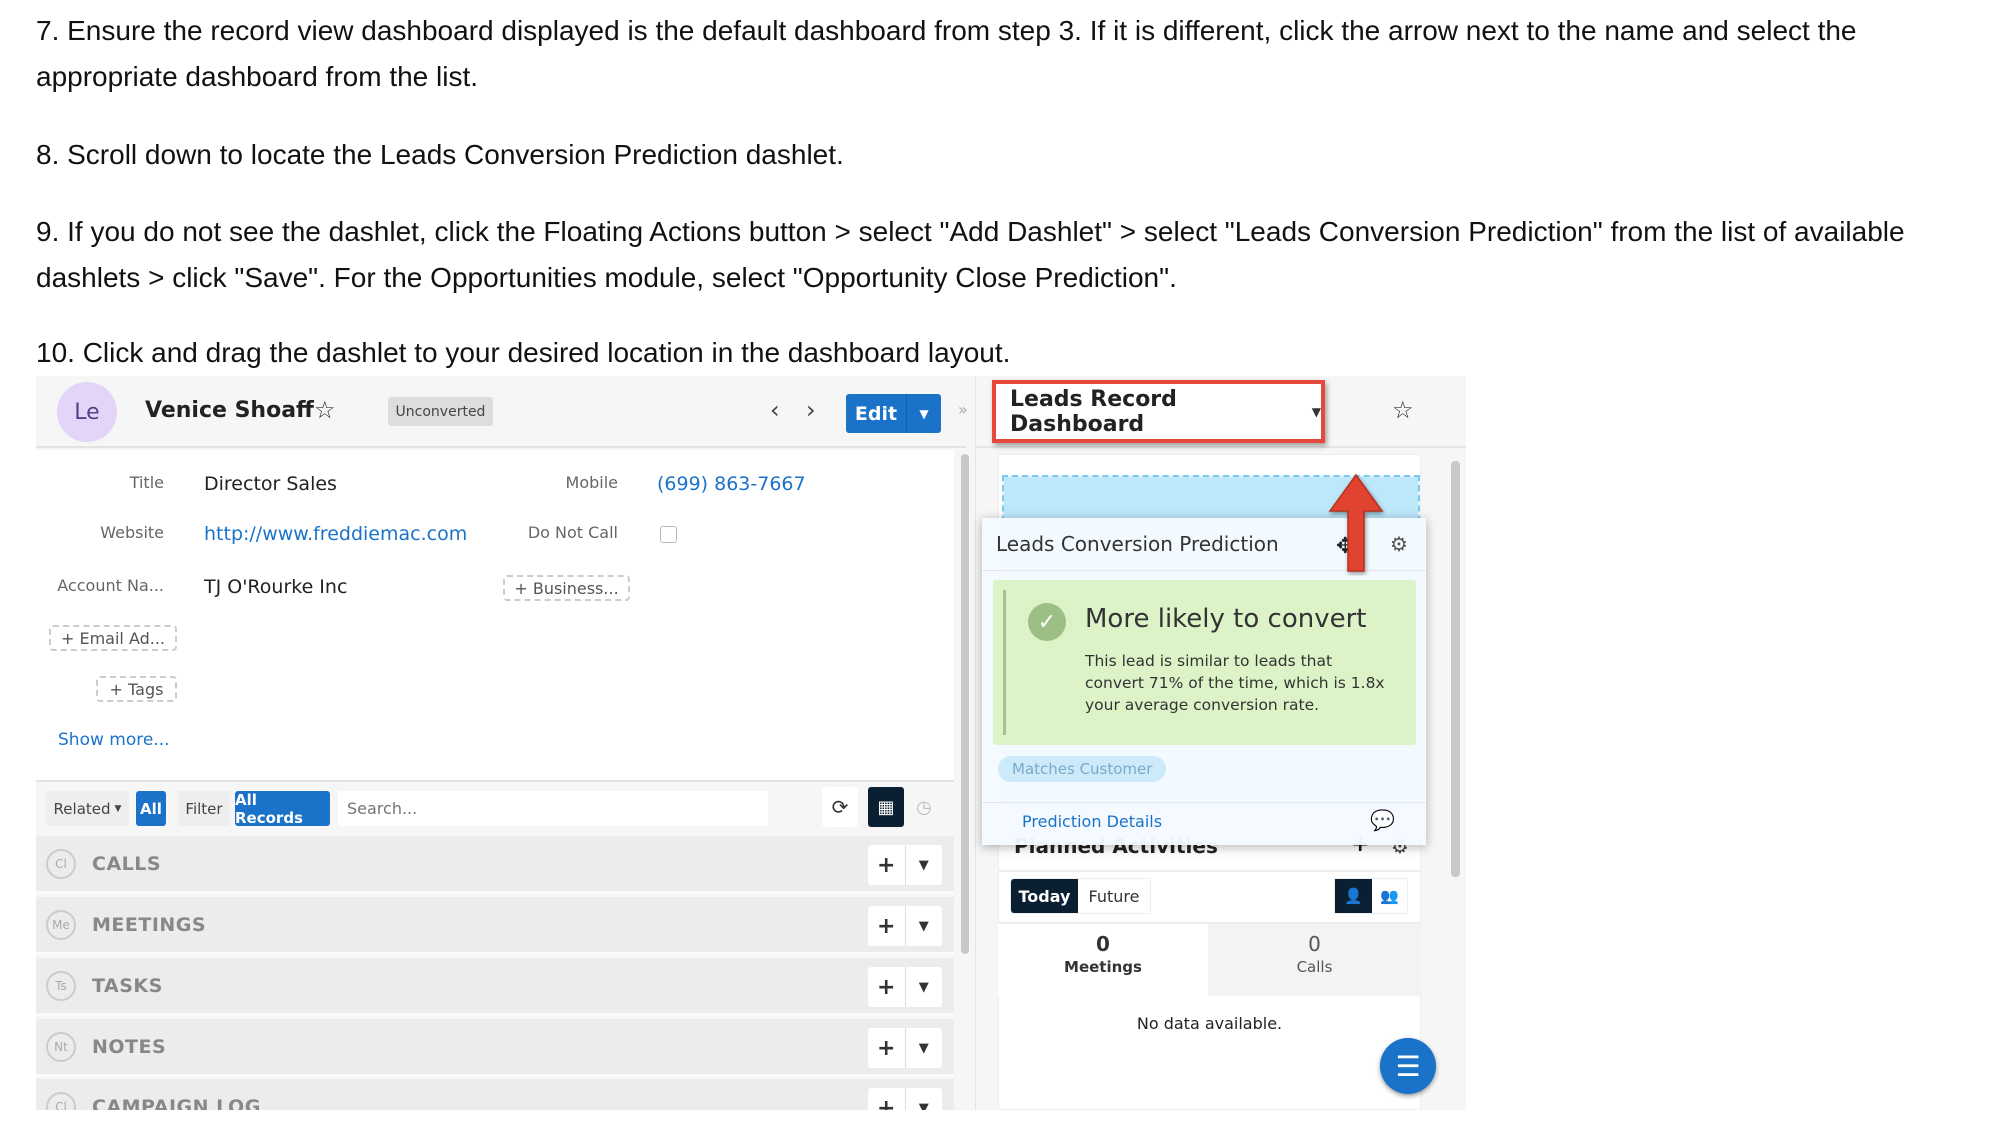 This screenshot has width=1999, height=1134. What do you see at coordinates (963, 409) in the screenshot?
I see `collapse-dashboard-icon: »` at bounding box center [963, 409].